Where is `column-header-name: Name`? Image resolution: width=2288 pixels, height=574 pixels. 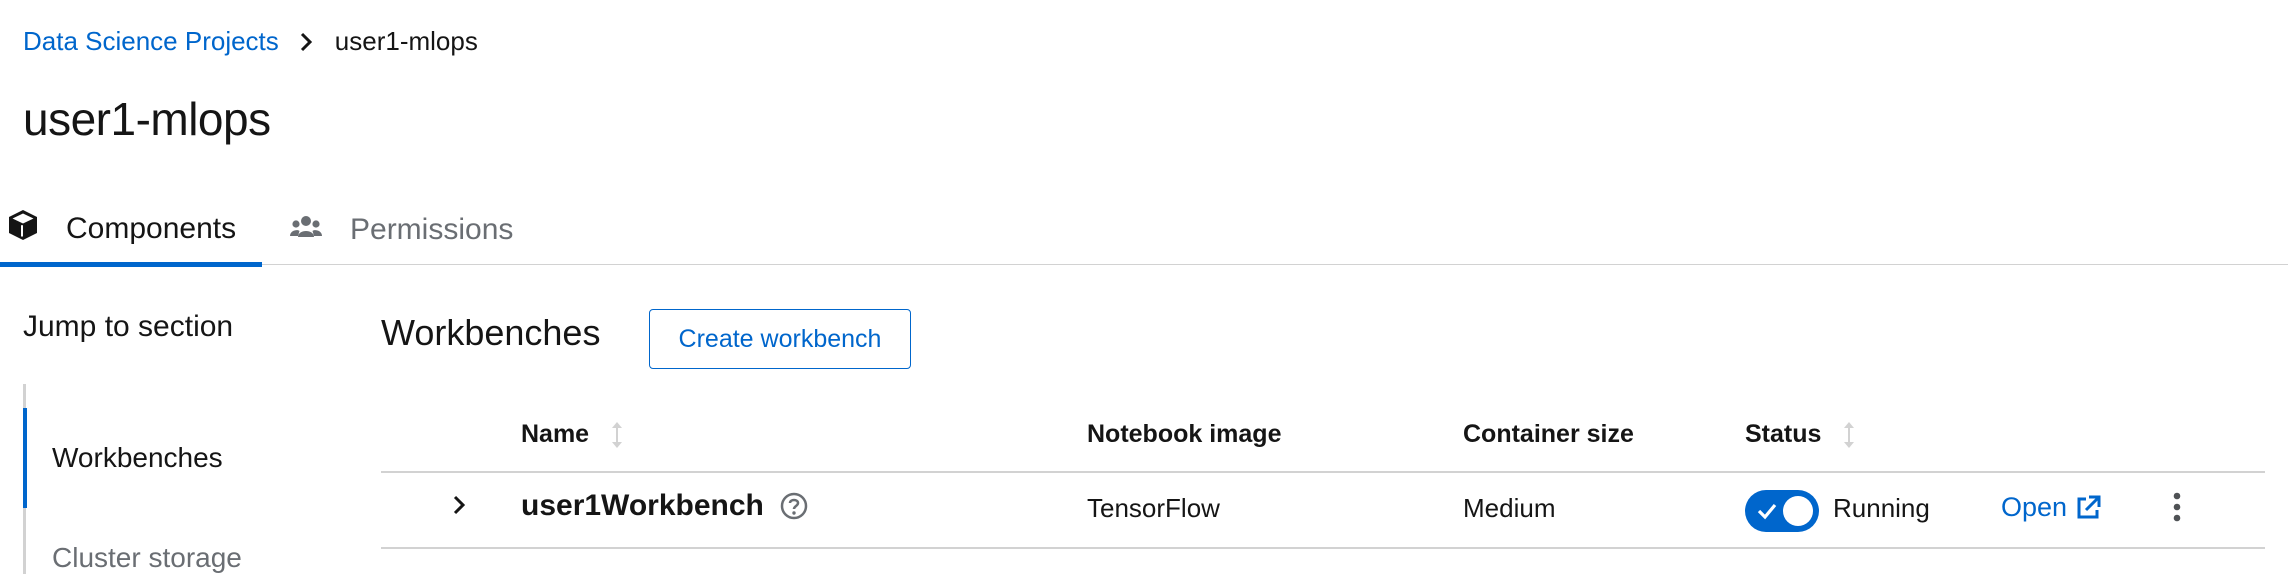 column-header-name: Name is located at coordinates (572, 434).